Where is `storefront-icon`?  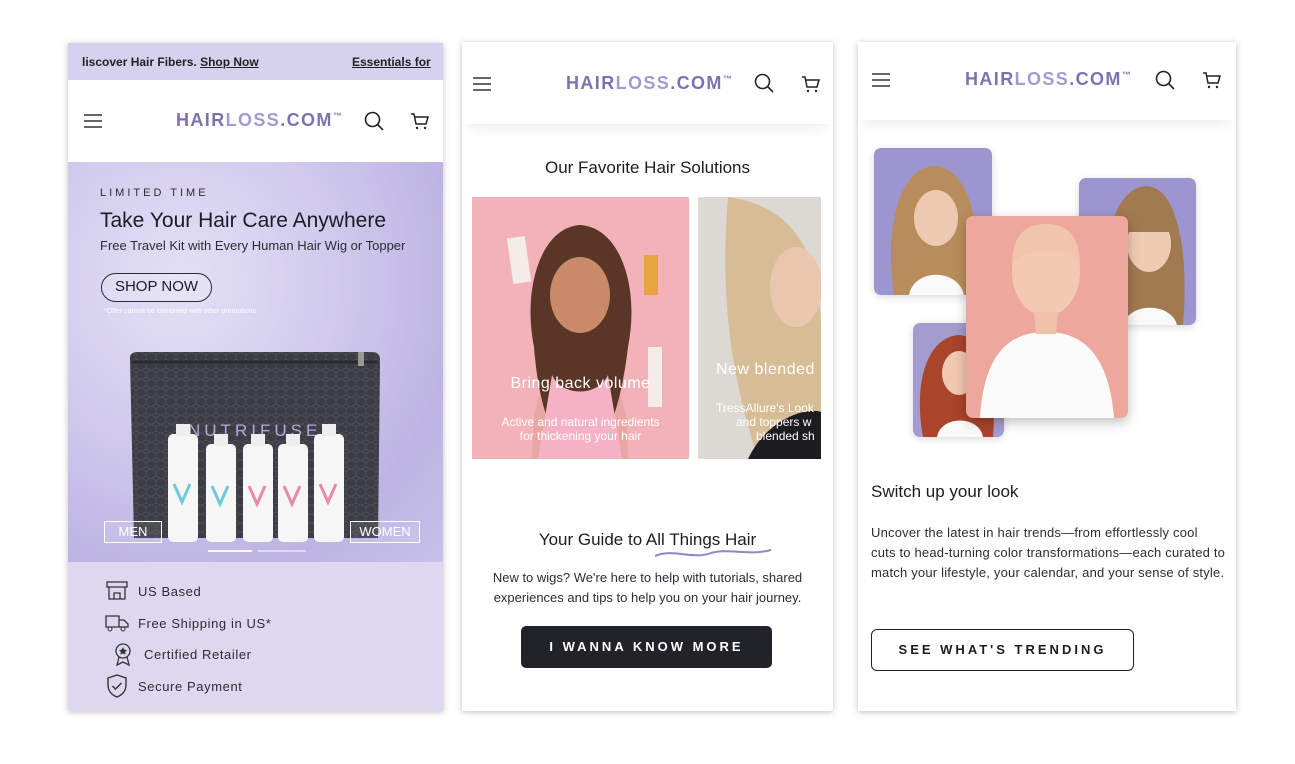
storefront-icon is located at coordinates (117, 591).